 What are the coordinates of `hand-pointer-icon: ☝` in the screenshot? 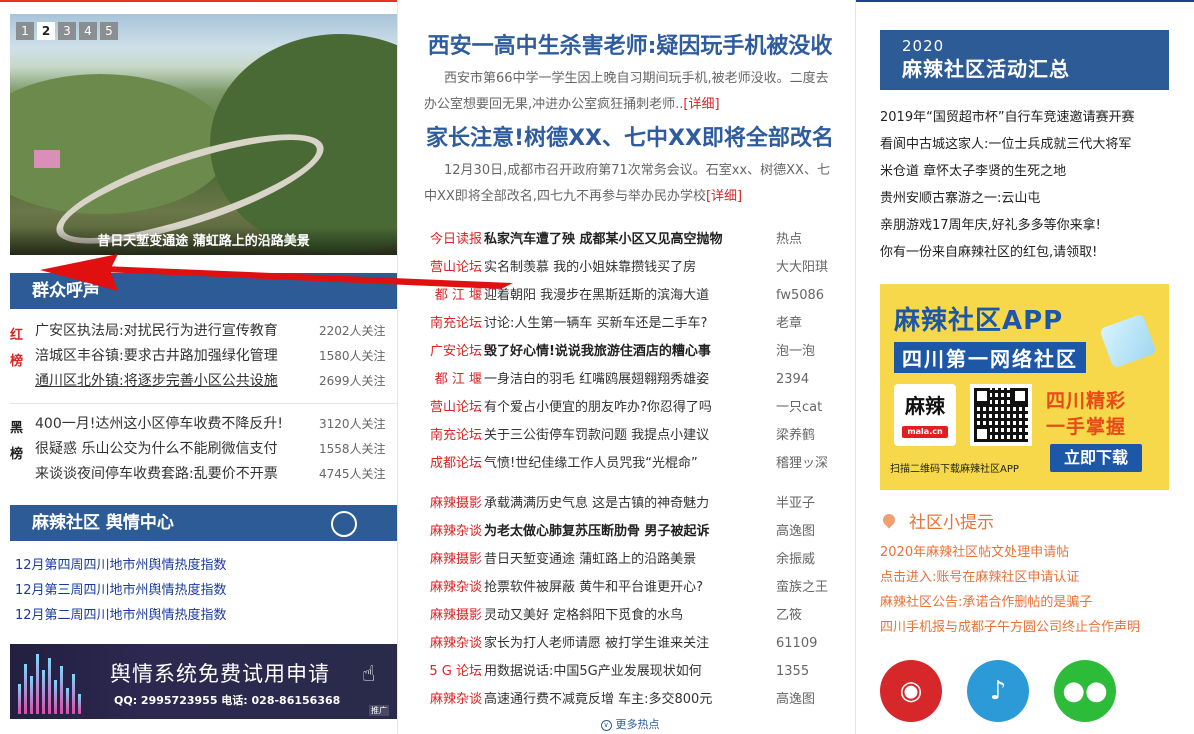 It's located at (369, 674).